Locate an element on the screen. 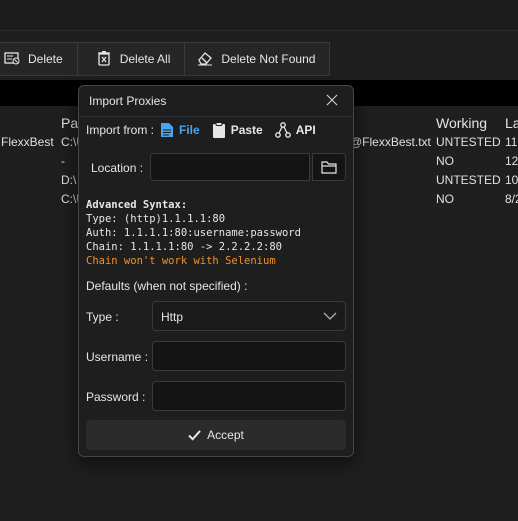  delete-button: Delete is located at coordinates (39, 59).